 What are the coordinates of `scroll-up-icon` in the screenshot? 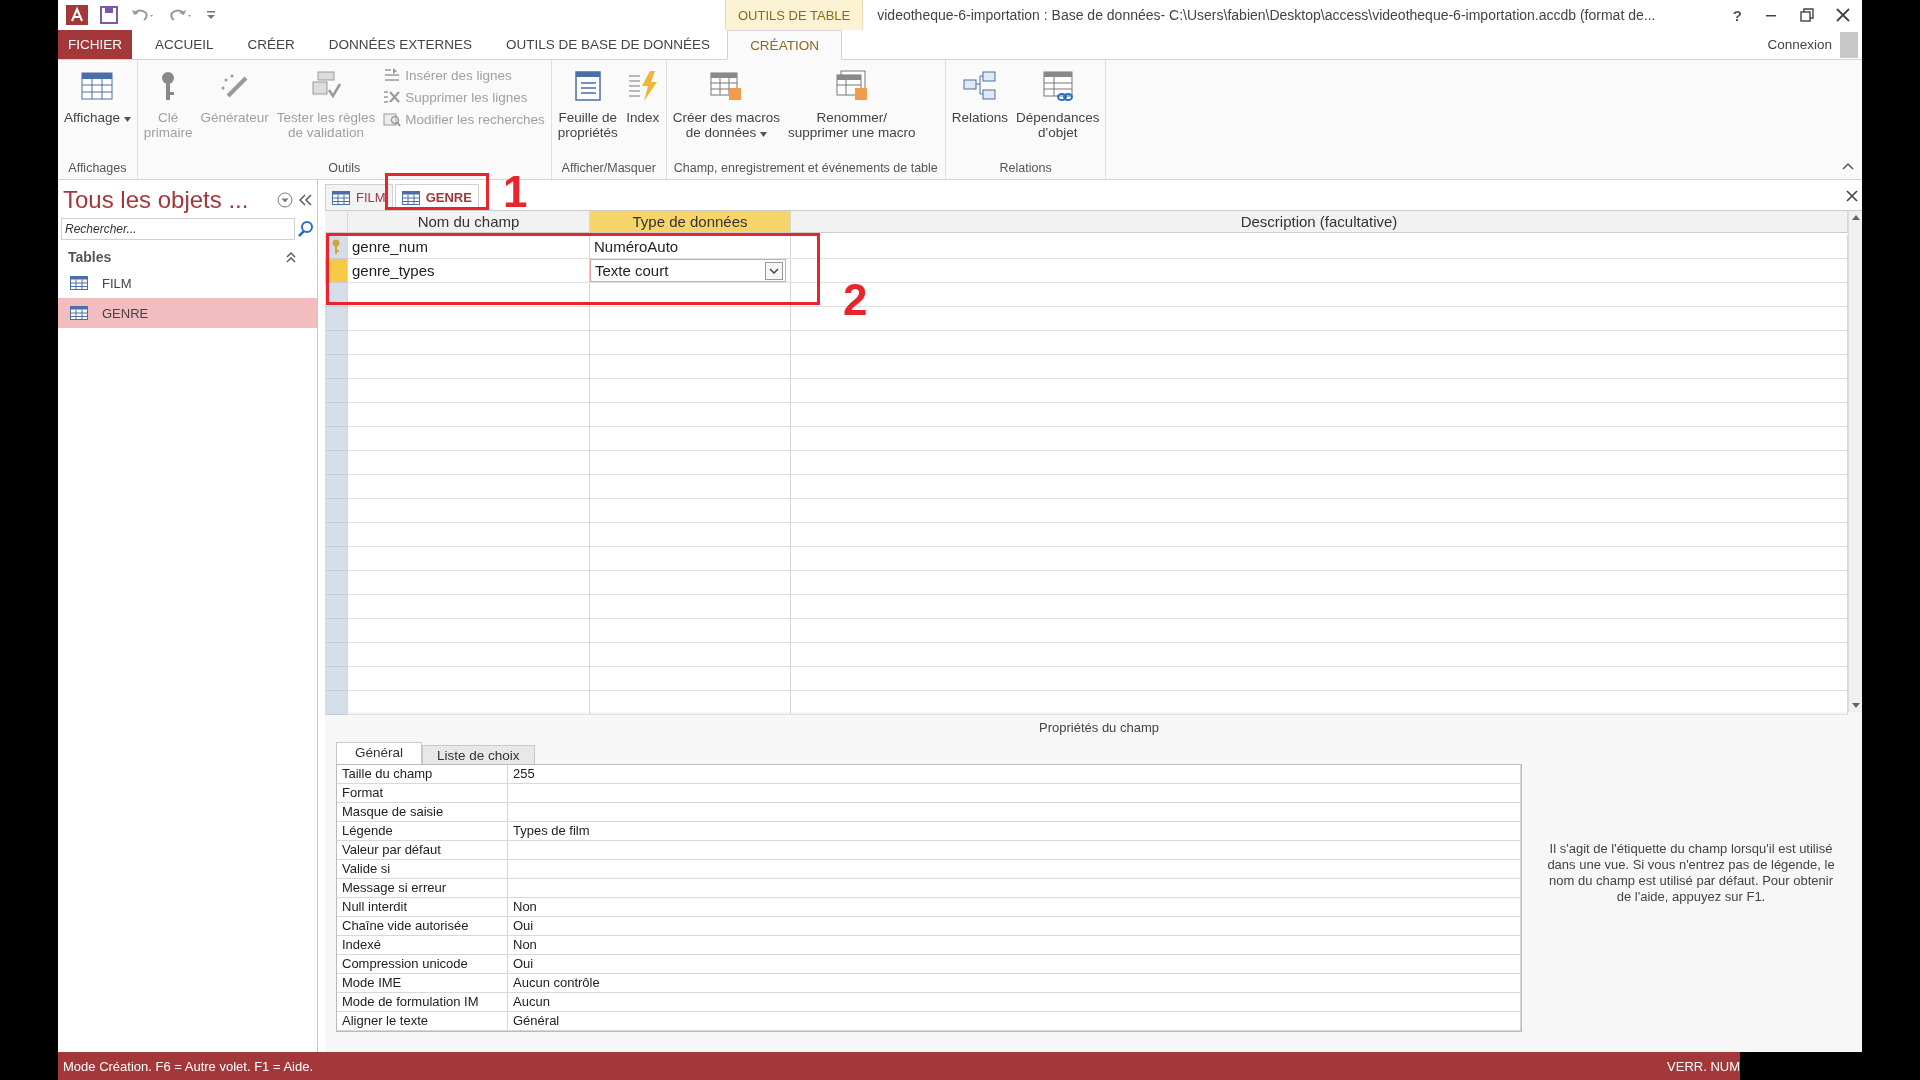 It's located at (1855, 217).